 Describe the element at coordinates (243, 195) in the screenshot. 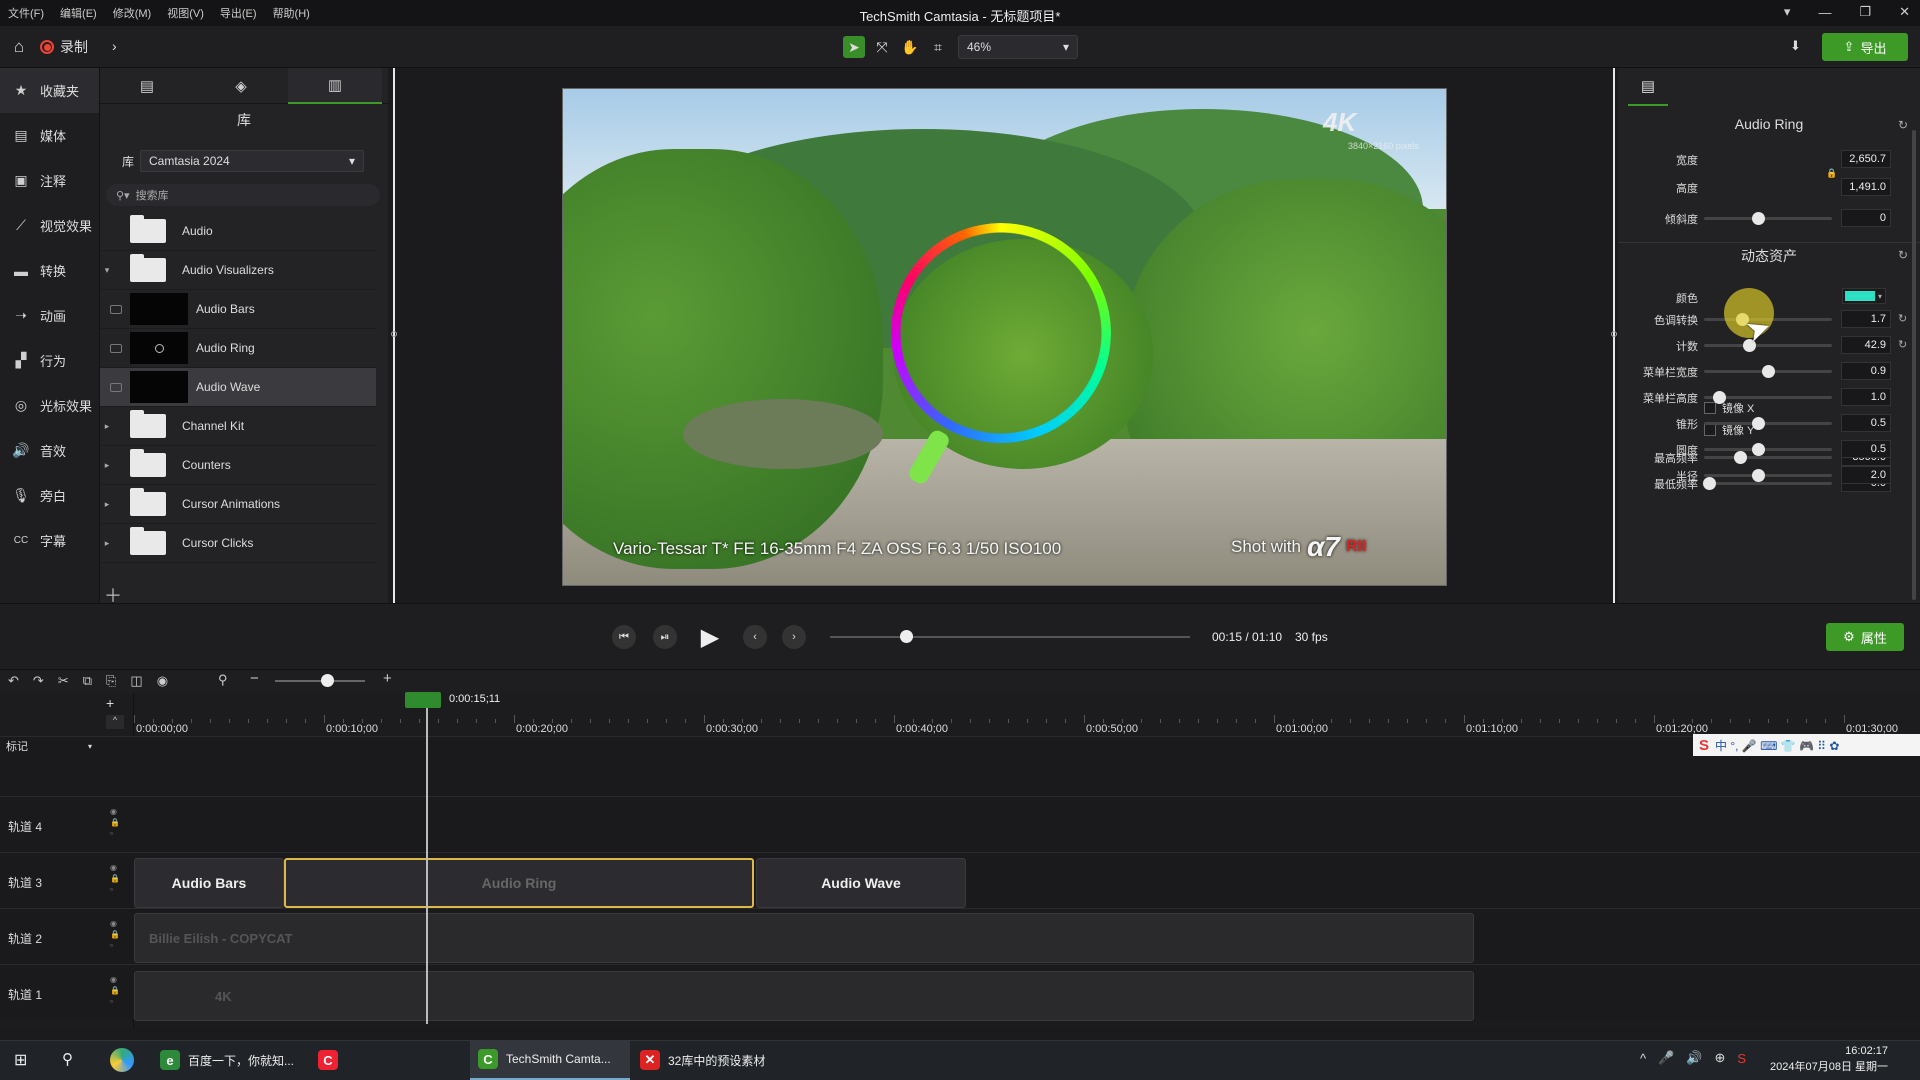

I see `library-search: ⚲▾ 搜索库` at that location.